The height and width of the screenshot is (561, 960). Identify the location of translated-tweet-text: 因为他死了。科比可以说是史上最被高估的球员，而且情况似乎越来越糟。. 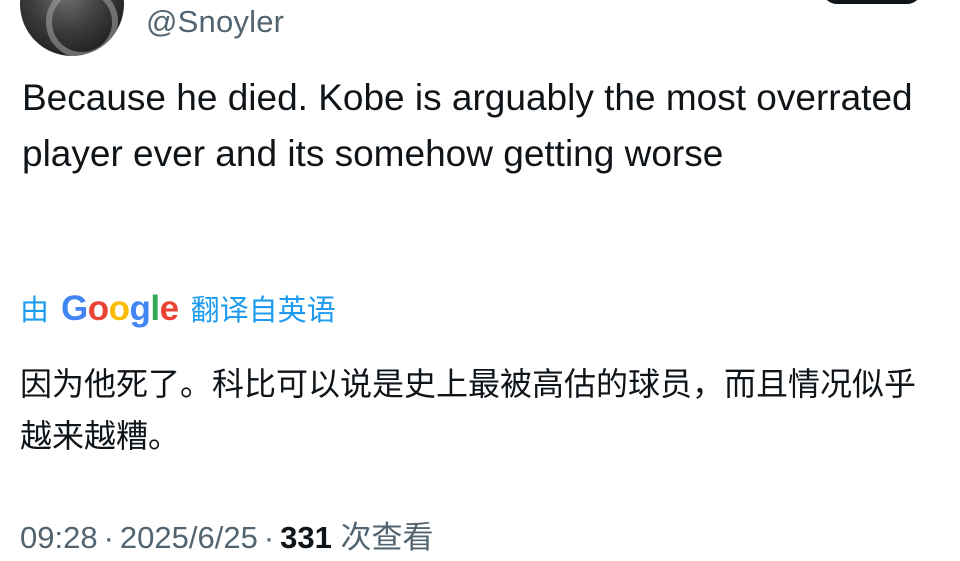
(468, 410).